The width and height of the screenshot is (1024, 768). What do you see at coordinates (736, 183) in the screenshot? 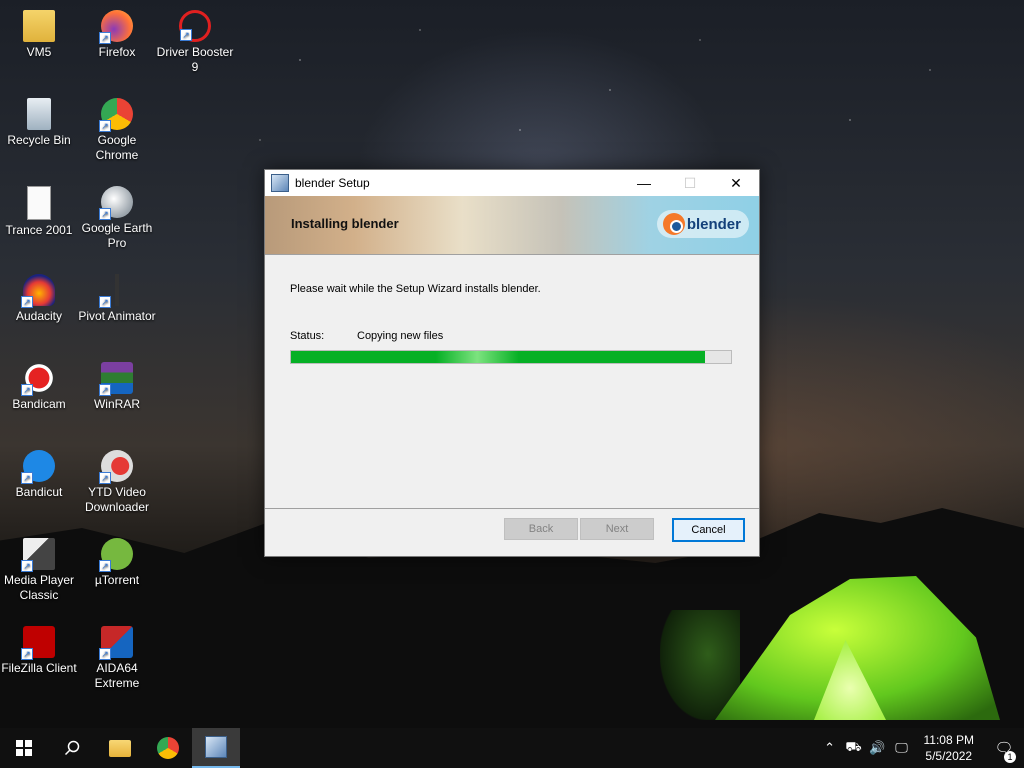
I see `close-button: ✕` at bounding box center [736, 183].